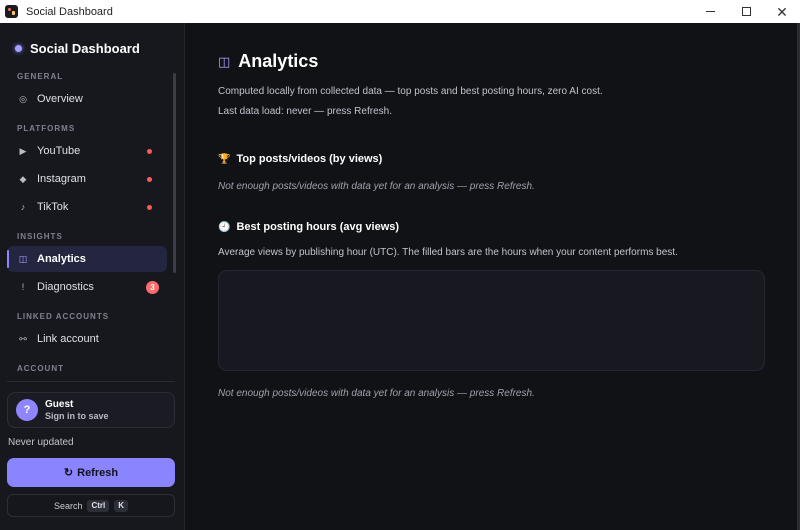  I want to click on clock-icon: 🕘, so click(224, 227).